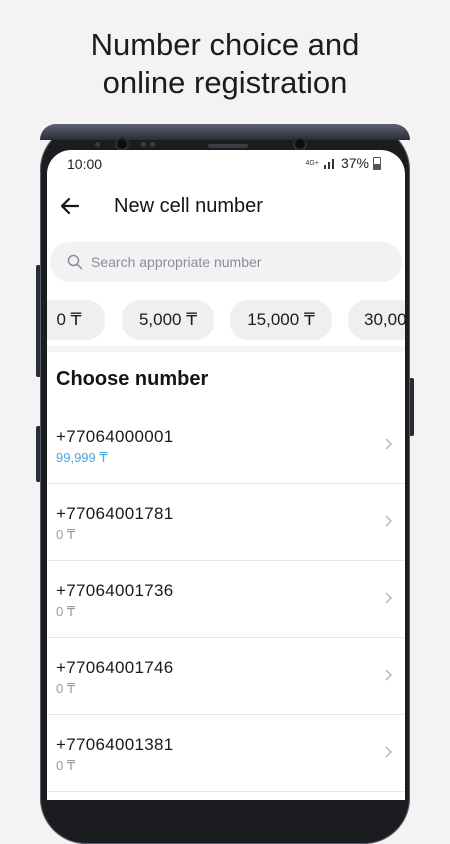 The width and height of the screenshot is (450, 844). What do you see at coordinates (75, 262) in the screenshot?
I see `search-icon` at bounding box center [75, 262].